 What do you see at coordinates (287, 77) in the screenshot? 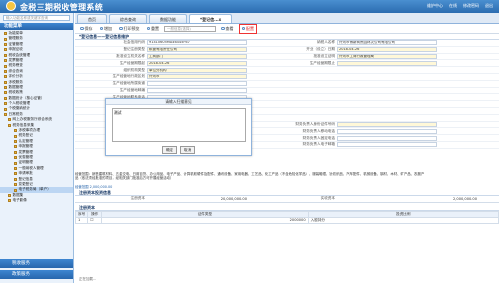
I see `form-row: 生产经营地行政区划 许河市` at bounding box center [287, 77].